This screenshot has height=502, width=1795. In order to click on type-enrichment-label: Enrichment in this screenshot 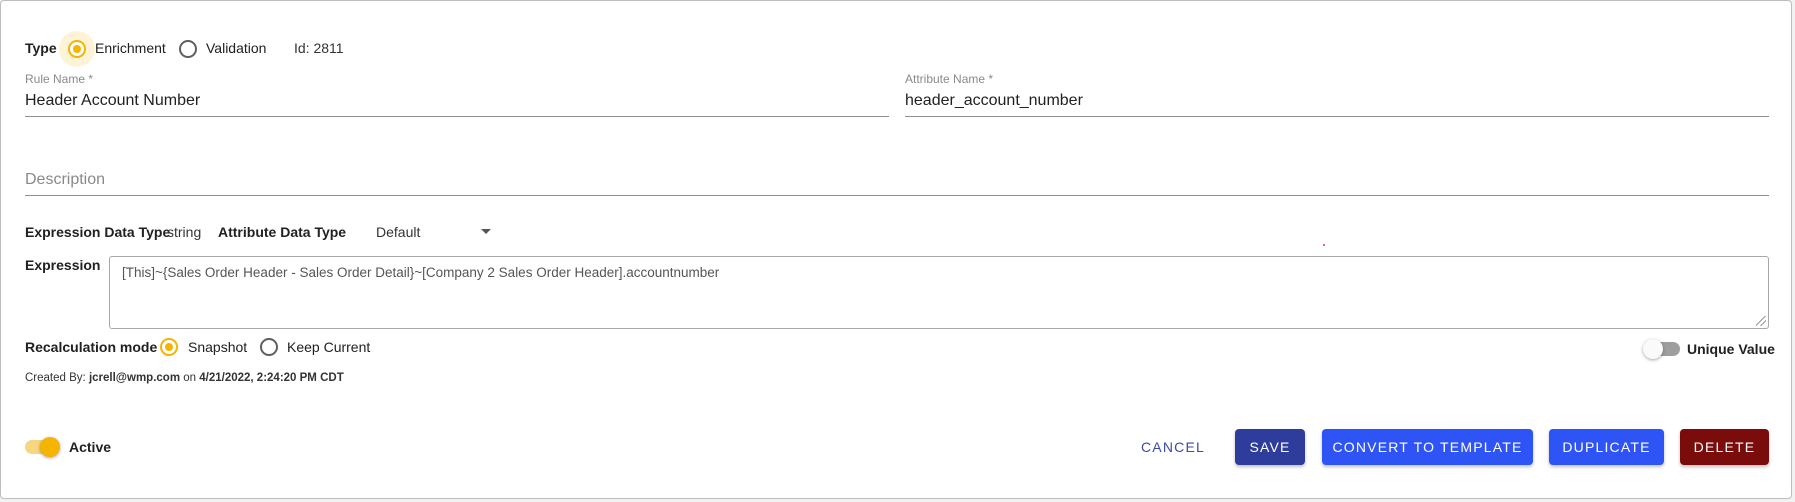, I will do `click(130, 48)`.